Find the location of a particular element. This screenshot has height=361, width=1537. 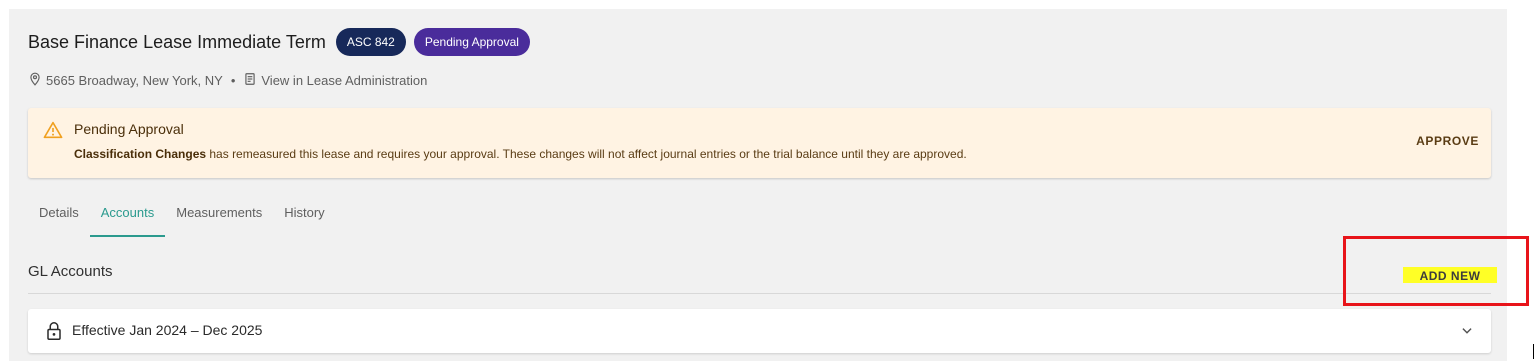

location-pin-icon is located at coordinates (37, 80).